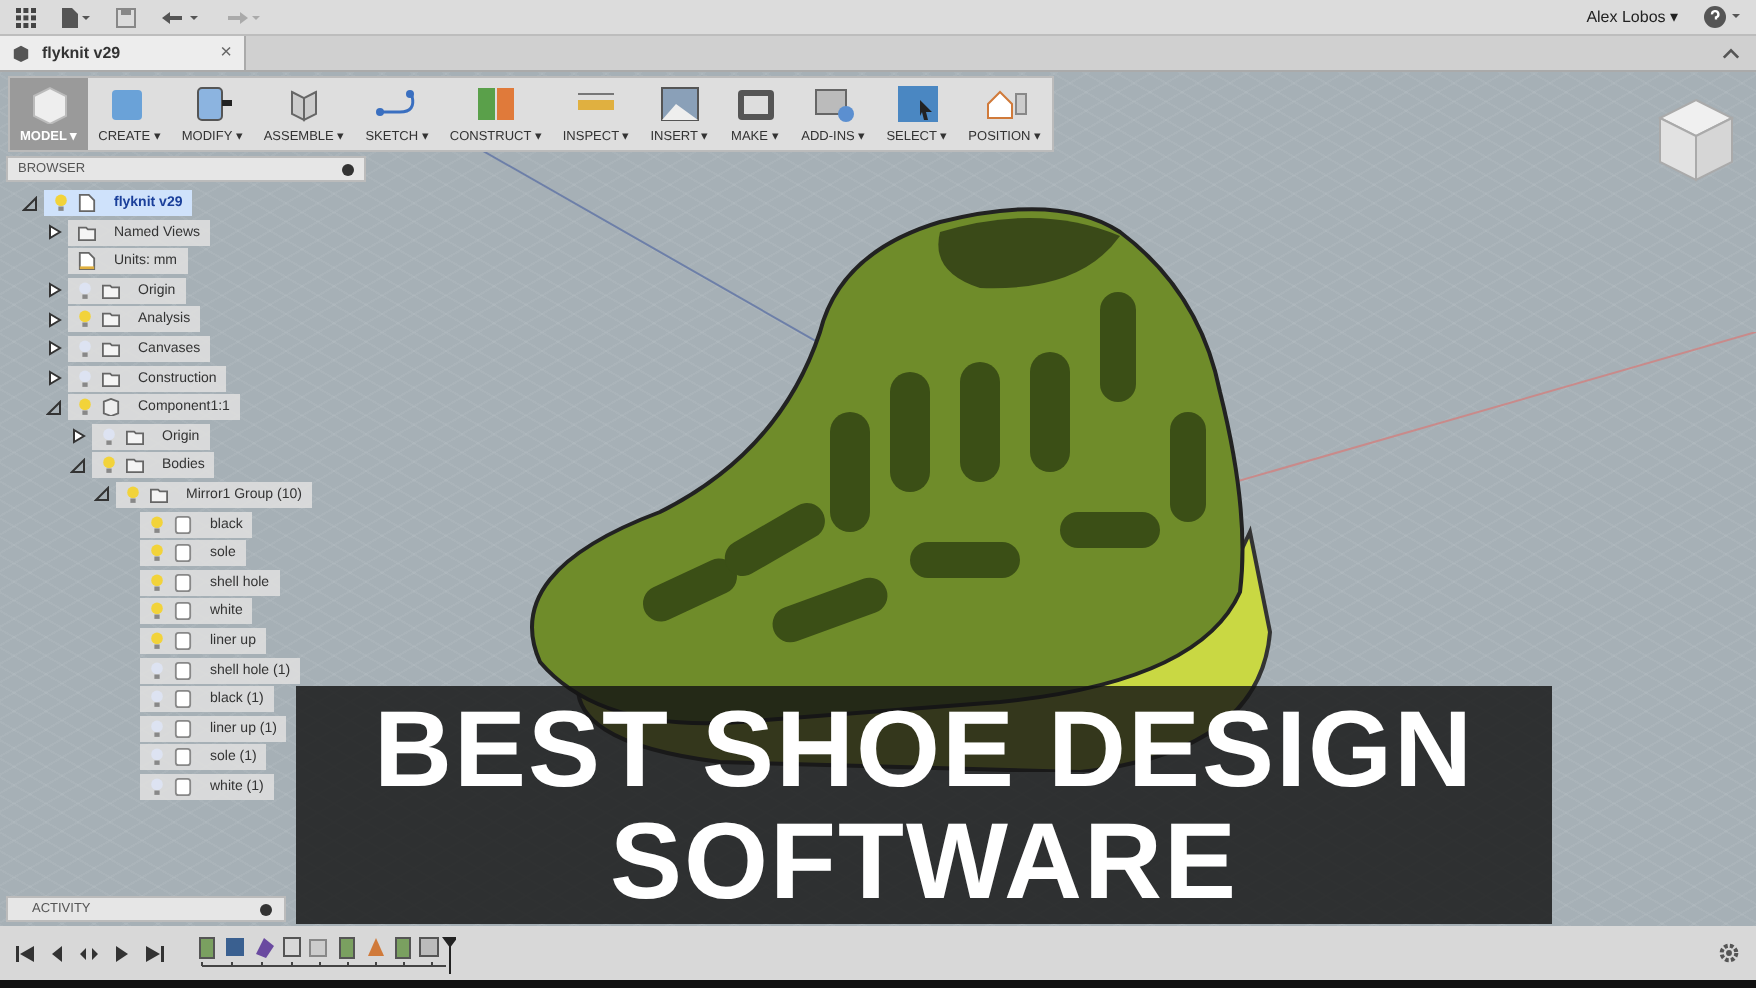  What do you see at coordinates (90, 953) in the screenshot?
I see `play-icon` at bounding box center [90, 953].